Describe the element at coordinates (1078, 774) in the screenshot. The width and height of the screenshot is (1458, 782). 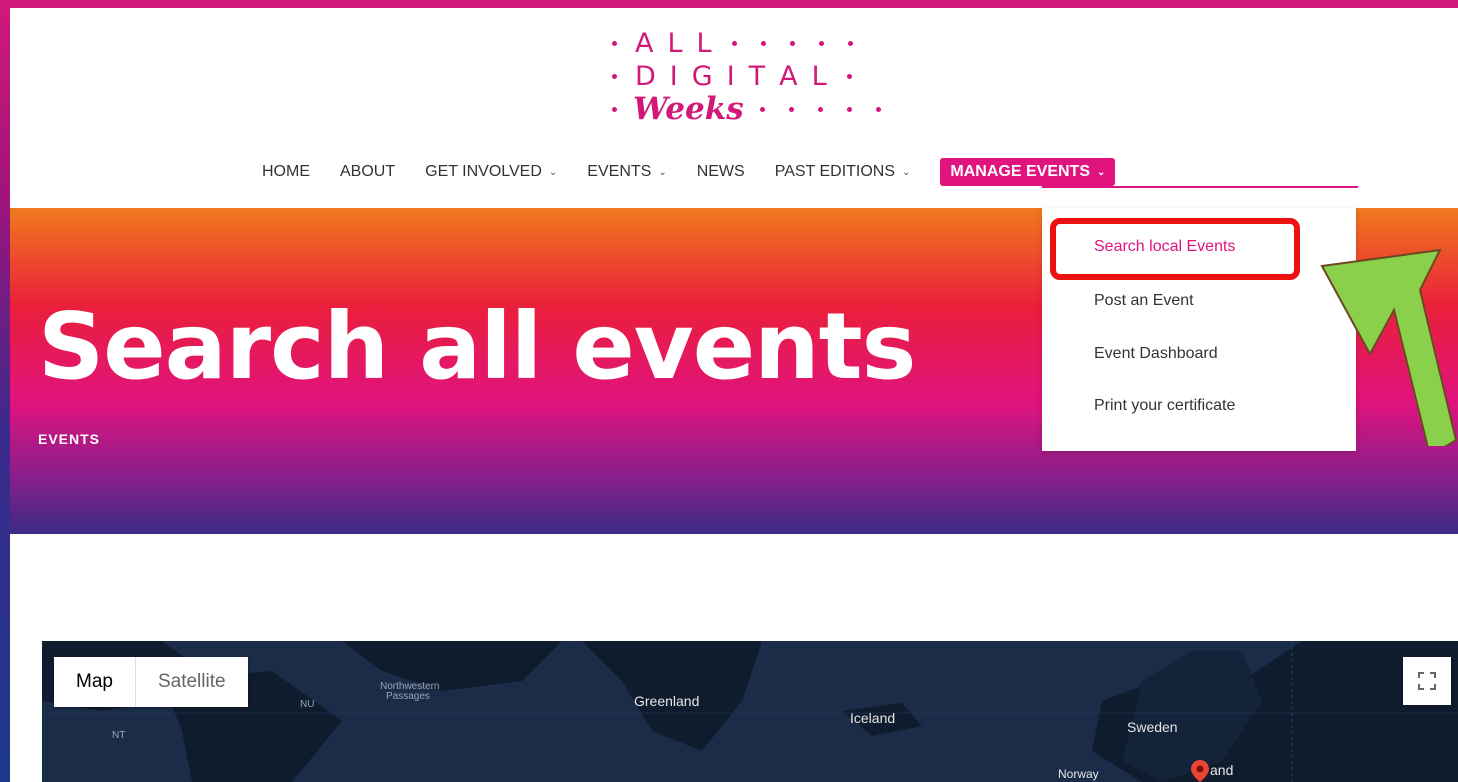
I see `map-label-norway: Norway` at that location.